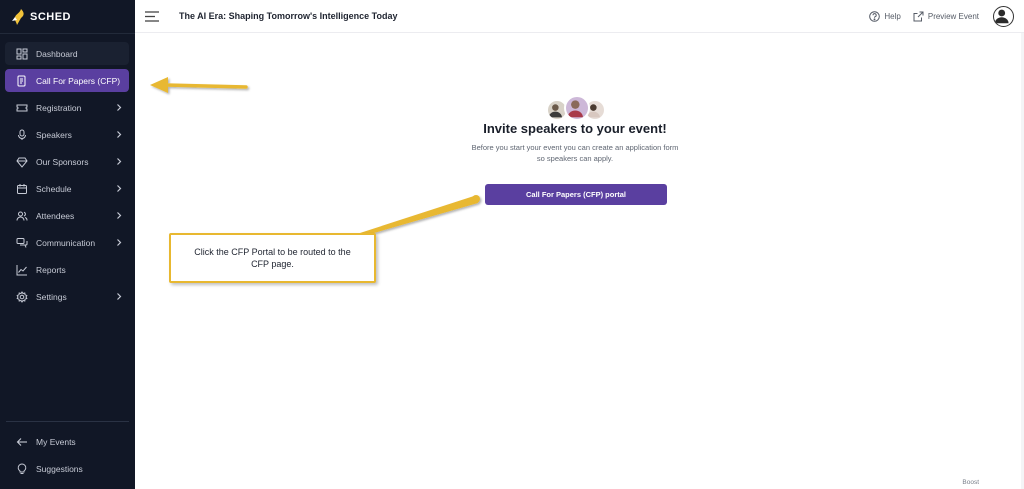  I want to click on brand-name: SCHED, so click(51, 16).